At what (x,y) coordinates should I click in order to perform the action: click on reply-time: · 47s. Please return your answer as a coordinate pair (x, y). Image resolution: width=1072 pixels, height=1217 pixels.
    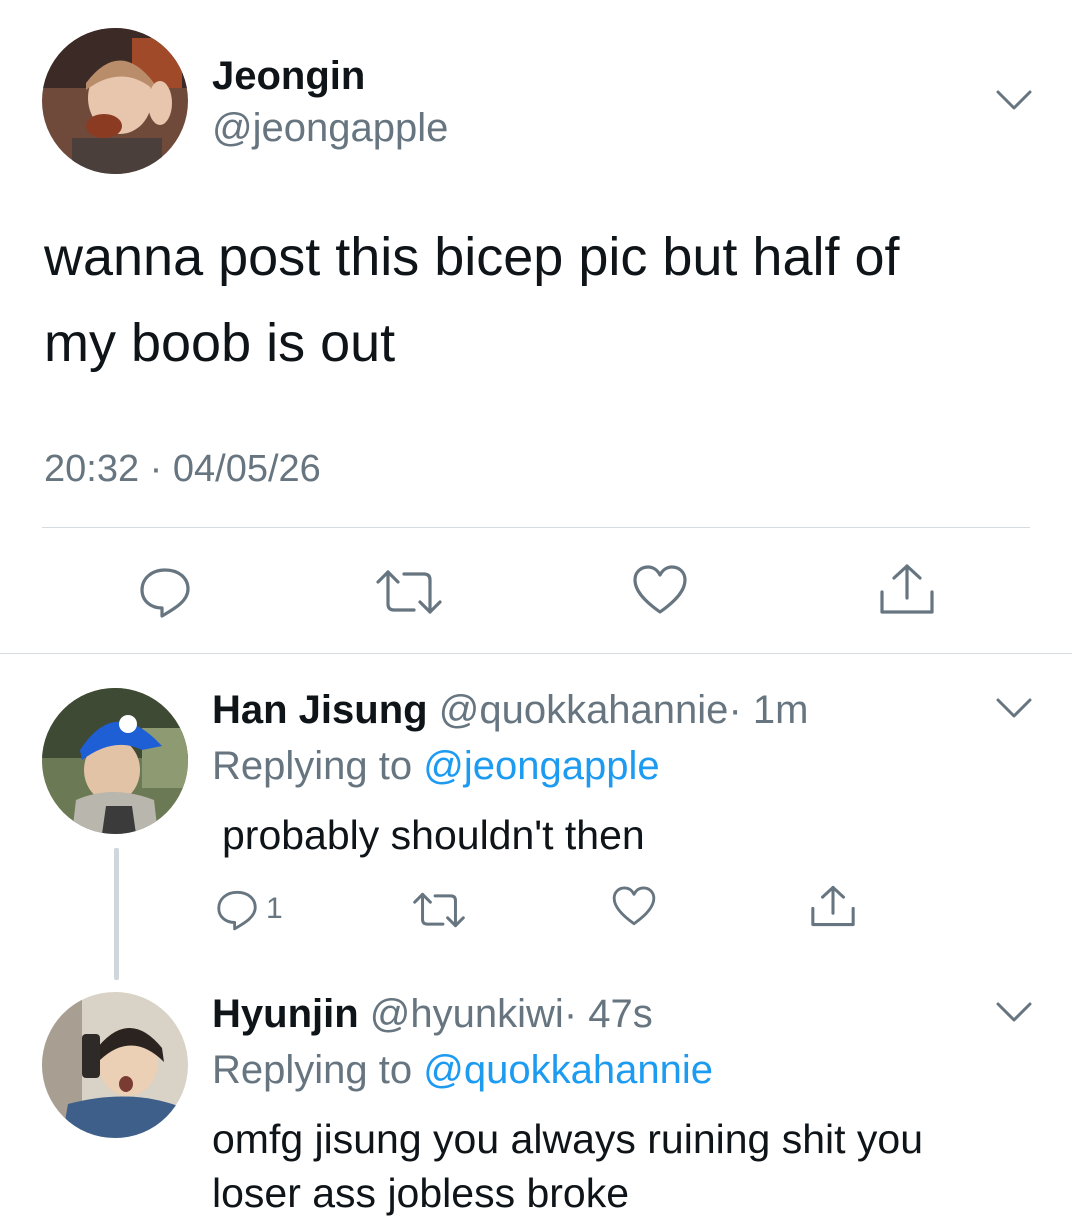
    Looking at the image, I should click on (608, 1014).